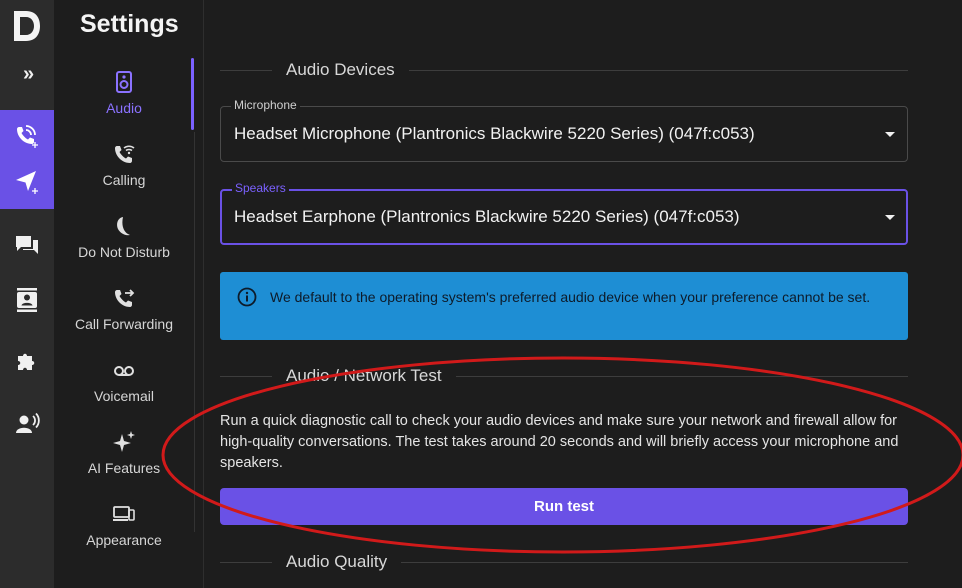  Describe the element at coordinates (27, 74) in the screenshot. I see `expand-icon: »` at that location.